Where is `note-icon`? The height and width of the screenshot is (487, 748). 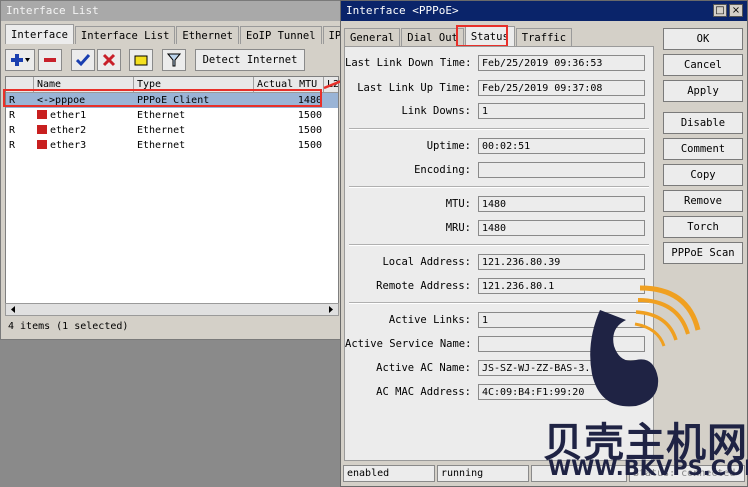 note-icon is located at coordinates (141, 60).